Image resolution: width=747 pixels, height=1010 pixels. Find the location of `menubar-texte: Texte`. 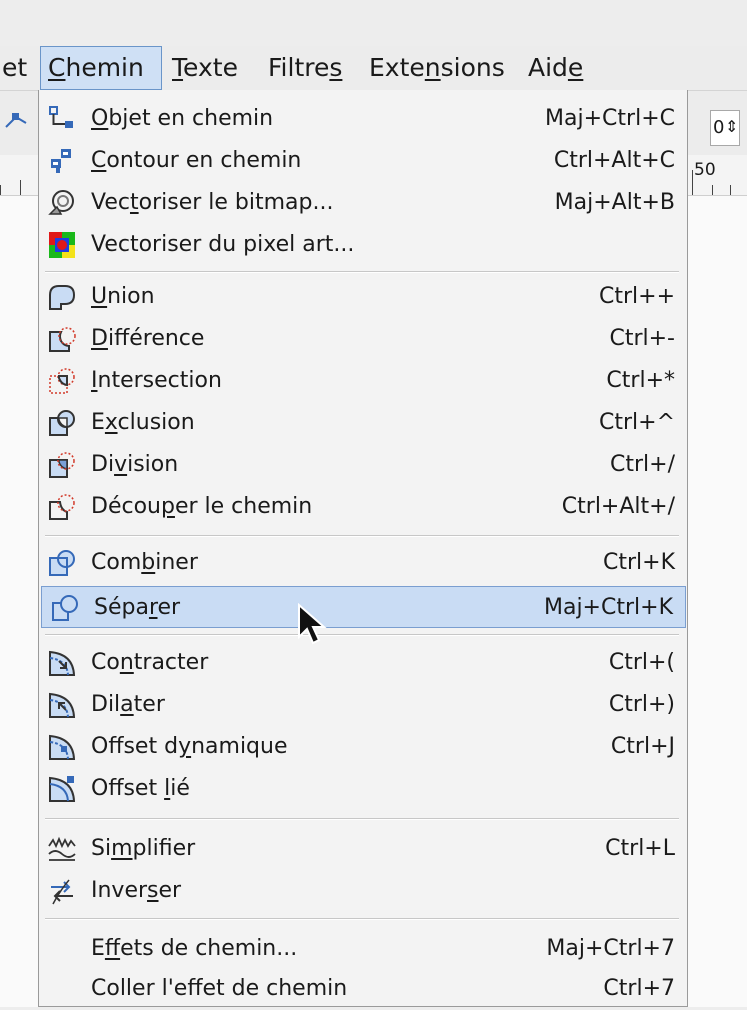

menubar-texte: Texte is located at coordinates (205, 68).